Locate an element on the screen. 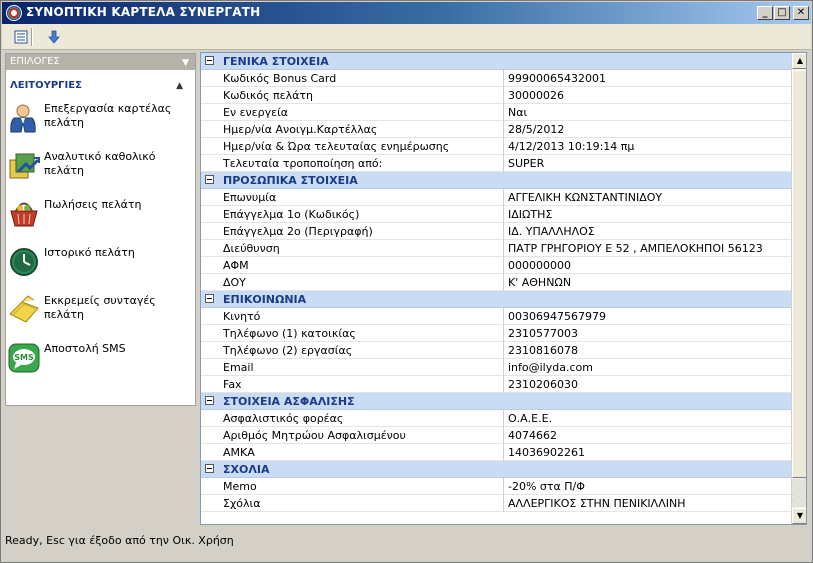  property-key: Εν ενεργεία is located at coordinates (361, 112).